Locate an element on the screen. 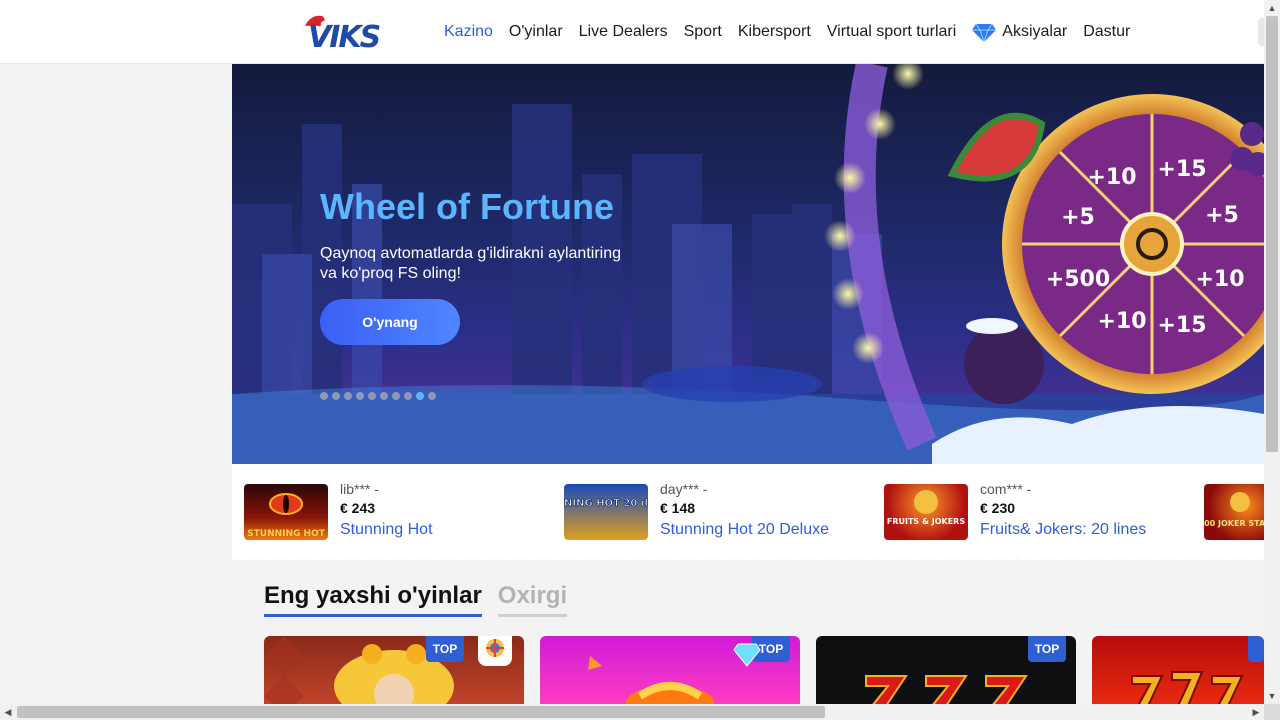  winner-user: day*** - is located at coordinates (684, 489).